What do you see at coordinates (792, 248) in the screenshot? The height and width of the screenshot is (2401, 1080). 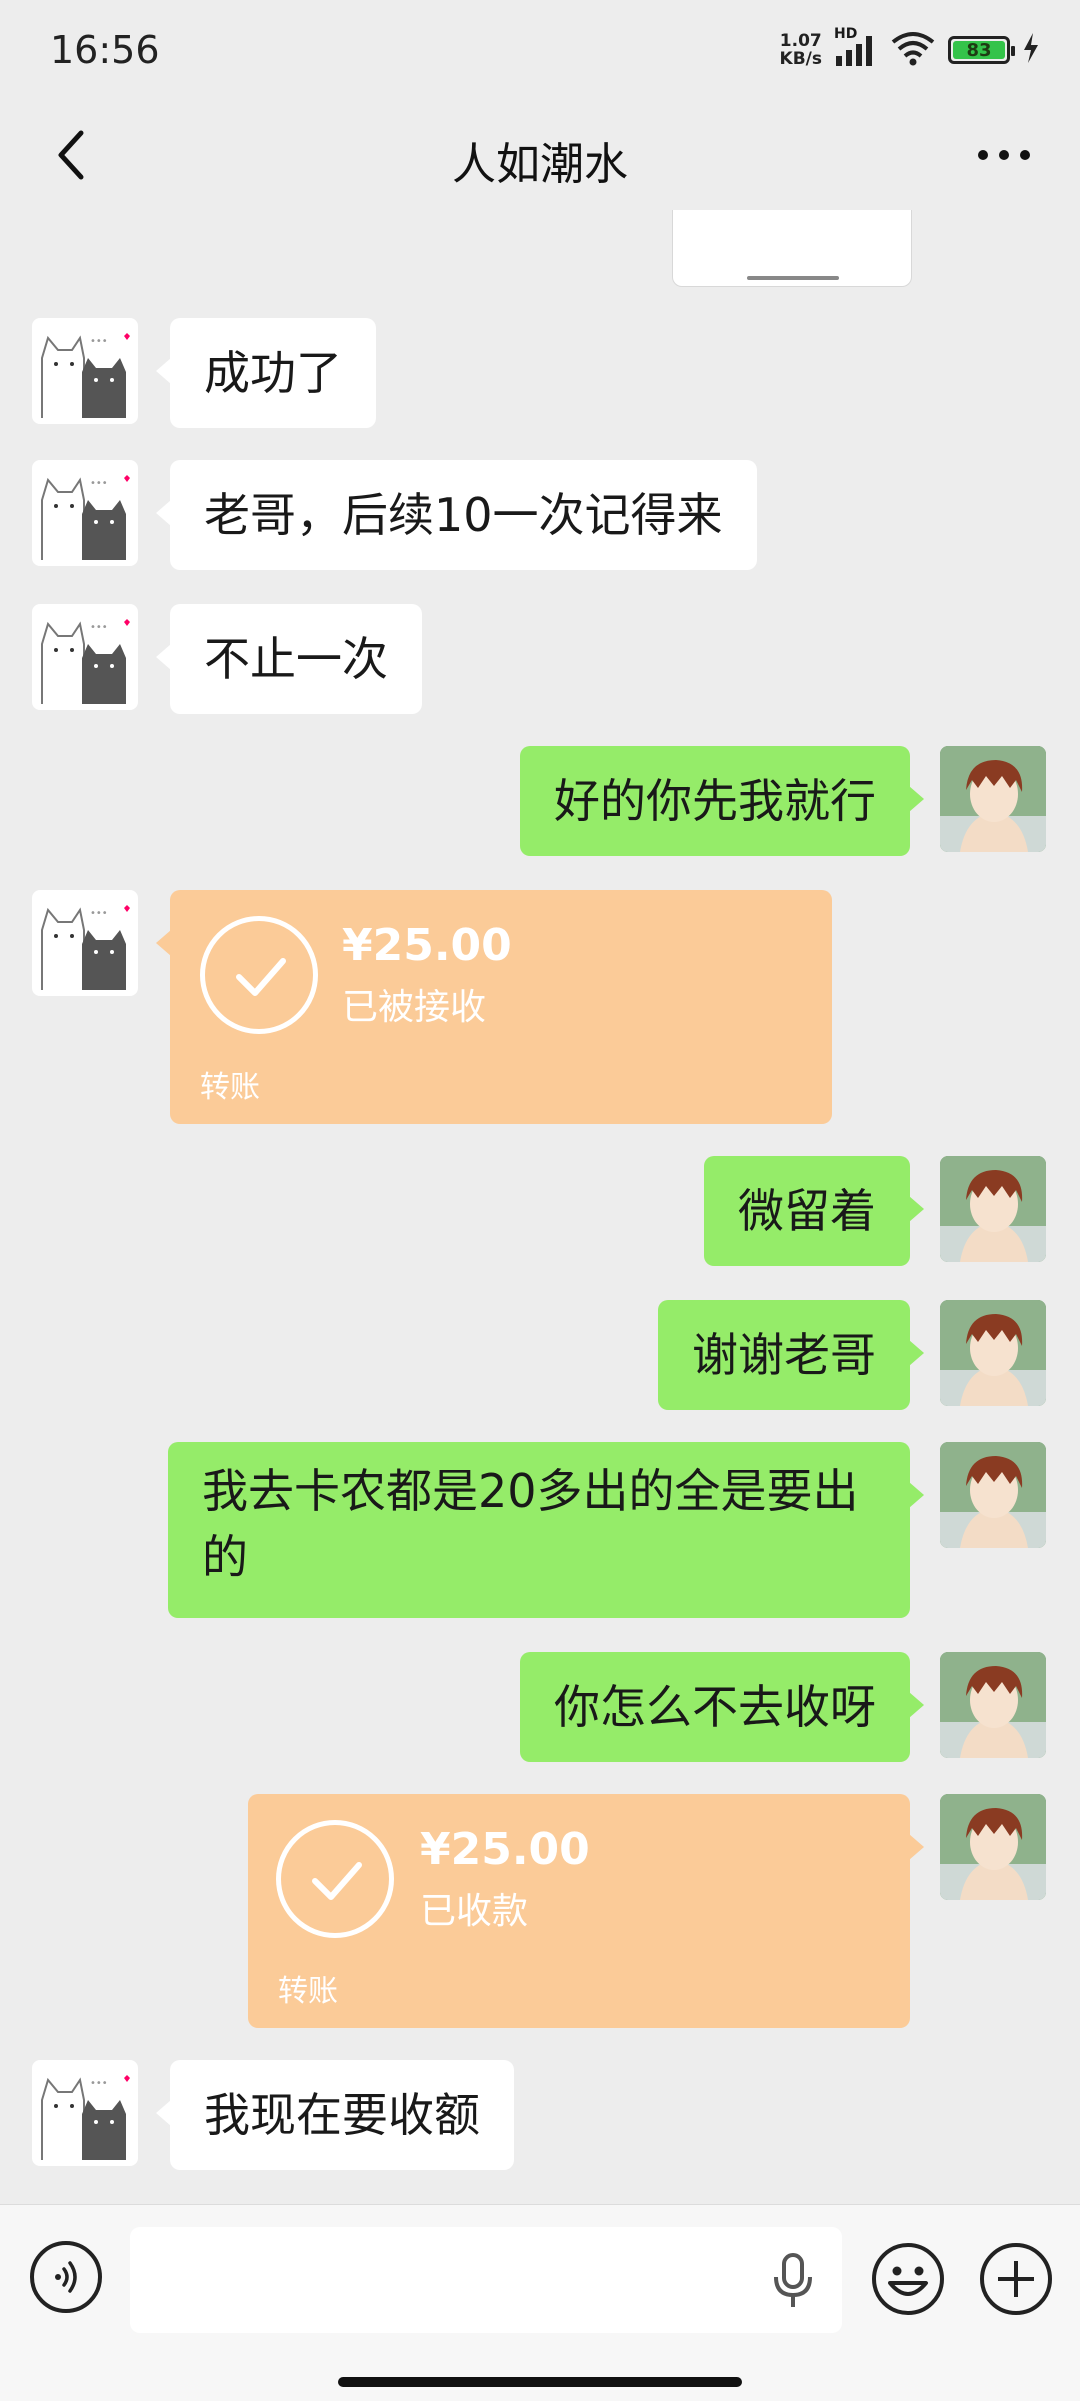 I see `previous-message-fragment` at bounding box center [792, 248].